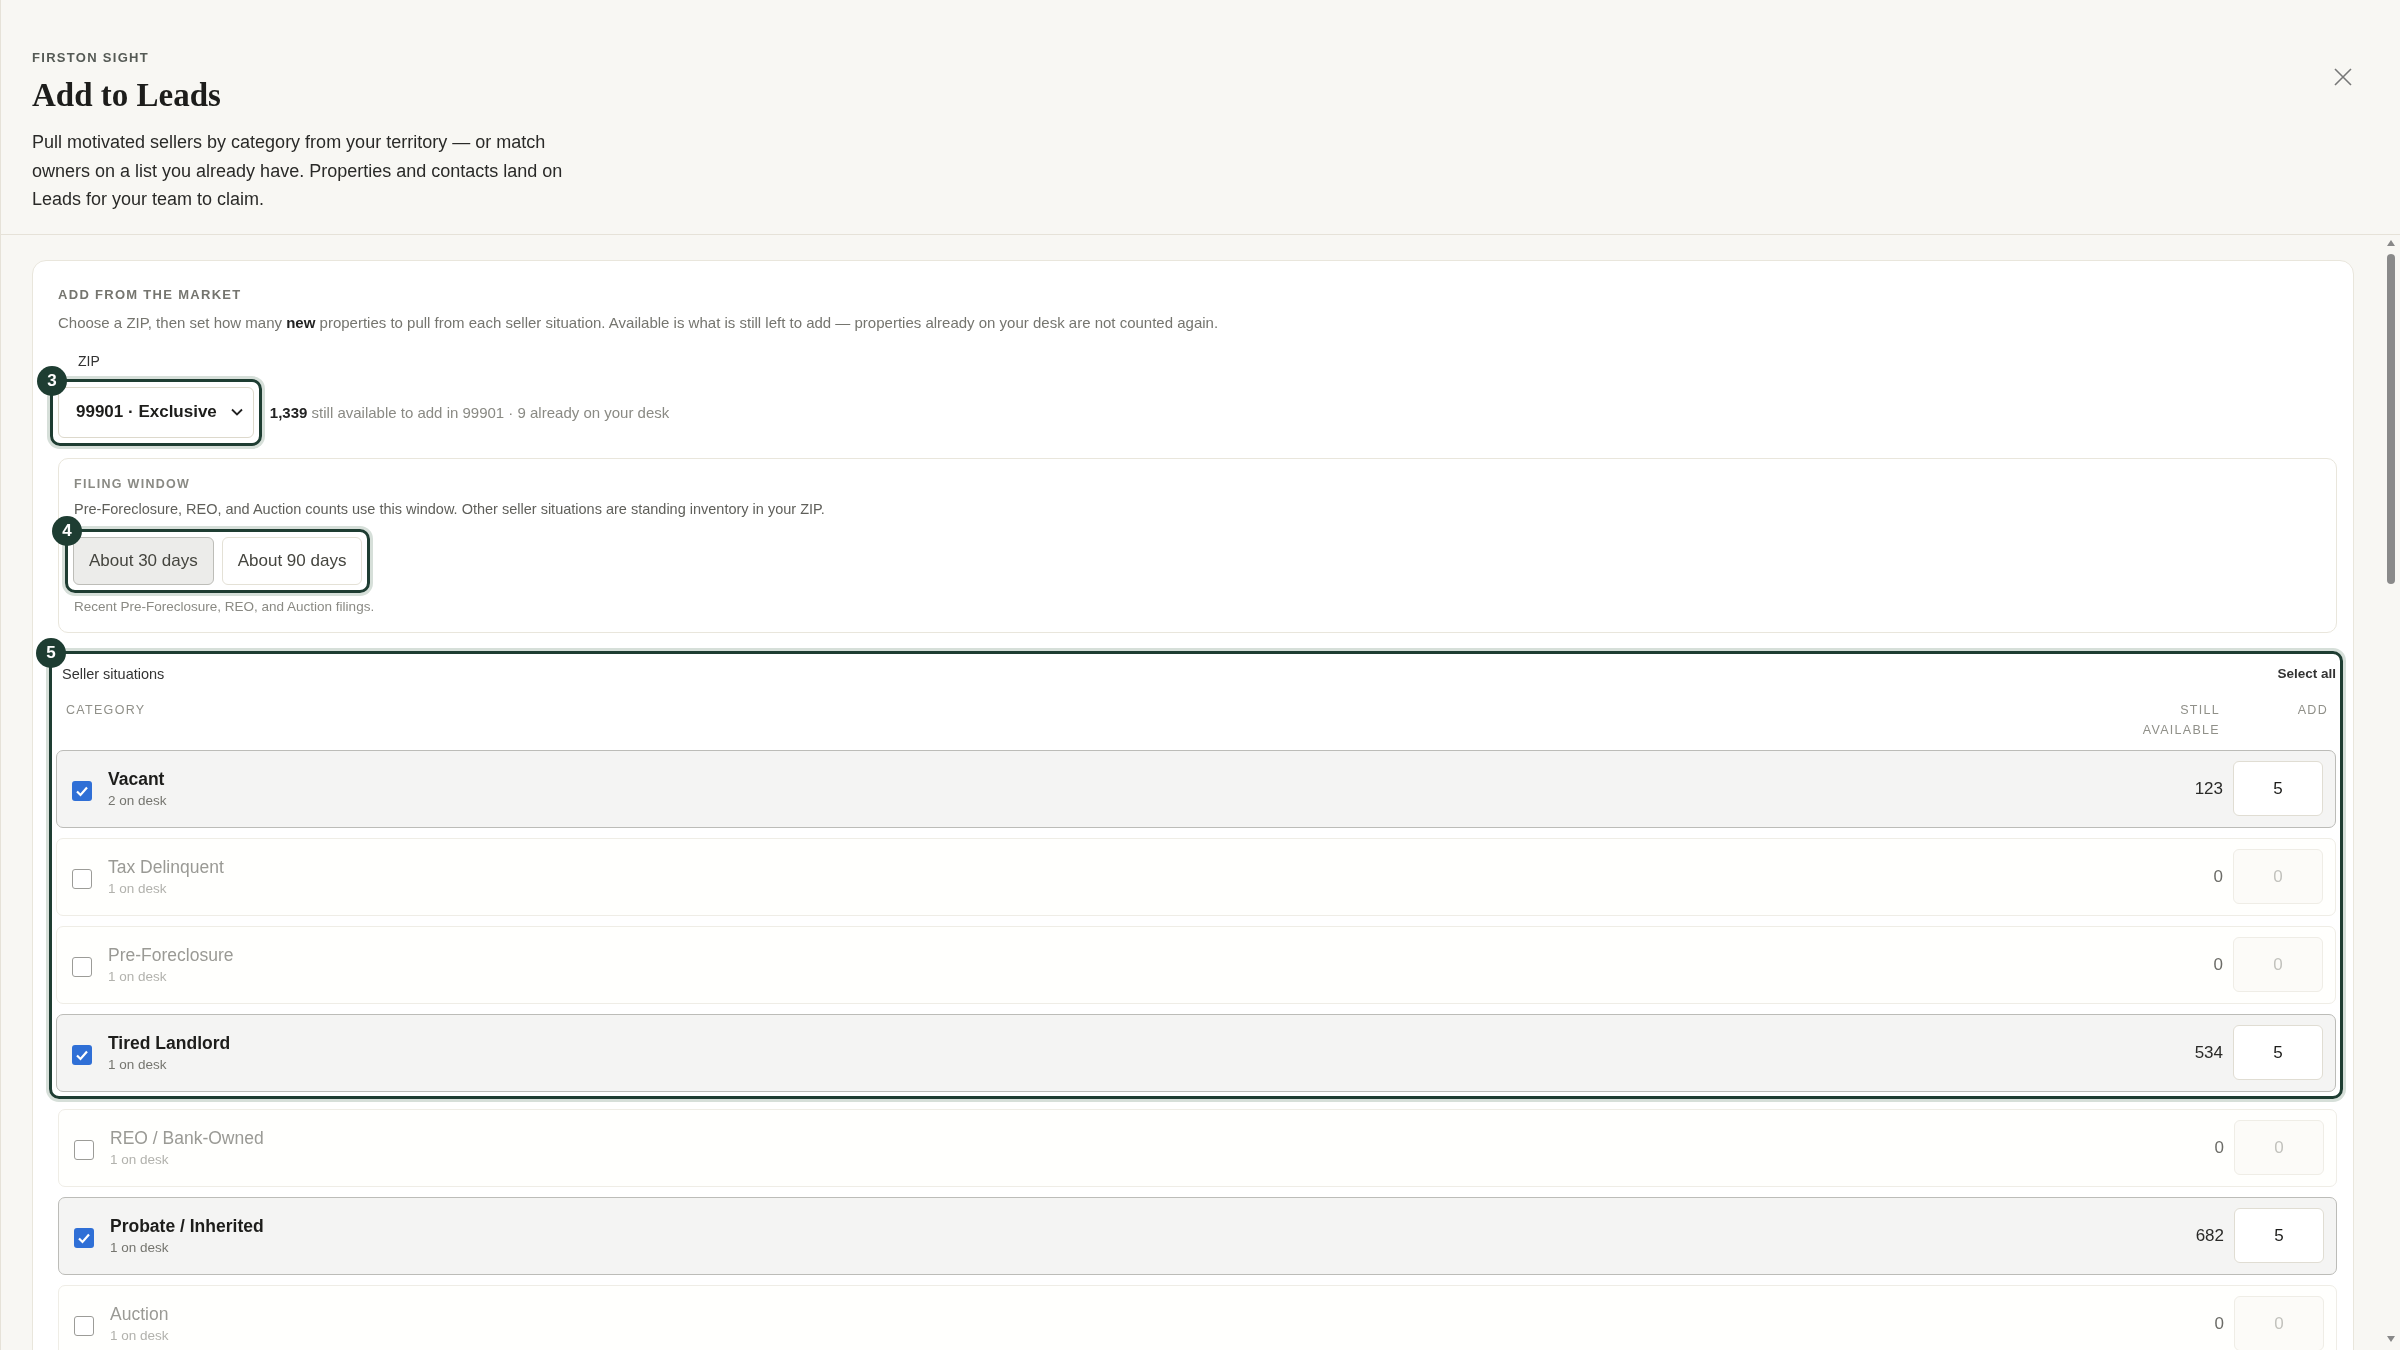  Describe the element at coordinates (170, 1043) in the screenshot. I see `category-name: Tired Landlord` at that location.